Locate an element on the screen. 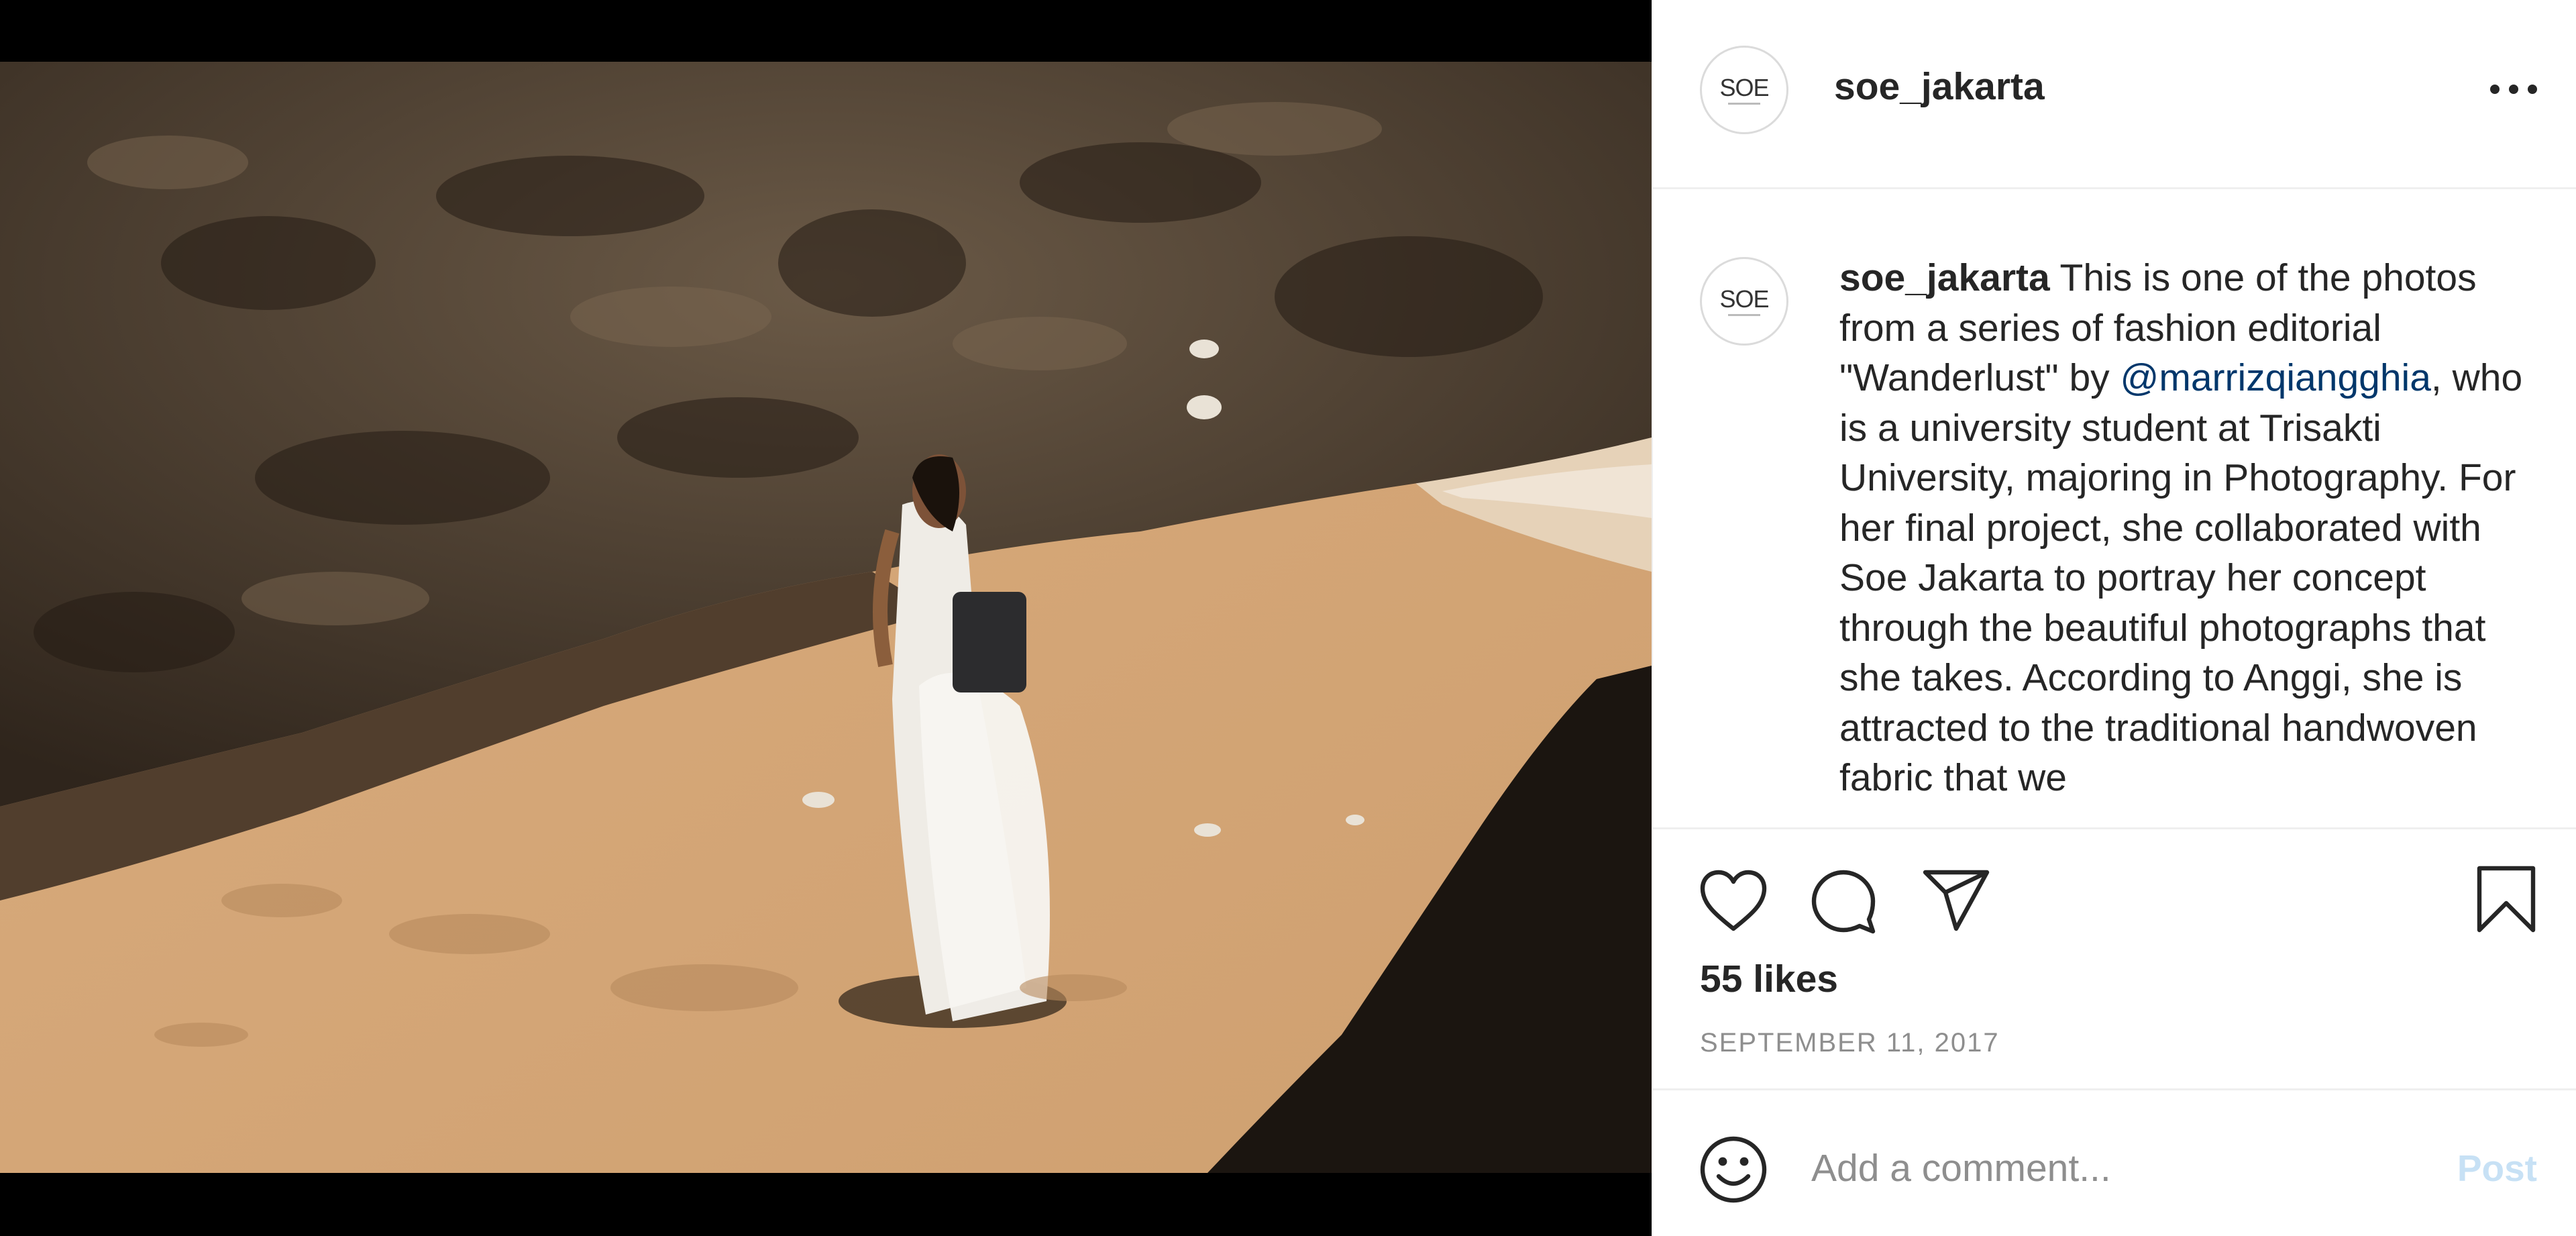 The image size is (2576, 1236). more-options-button is located at coordinates (2513, 89).